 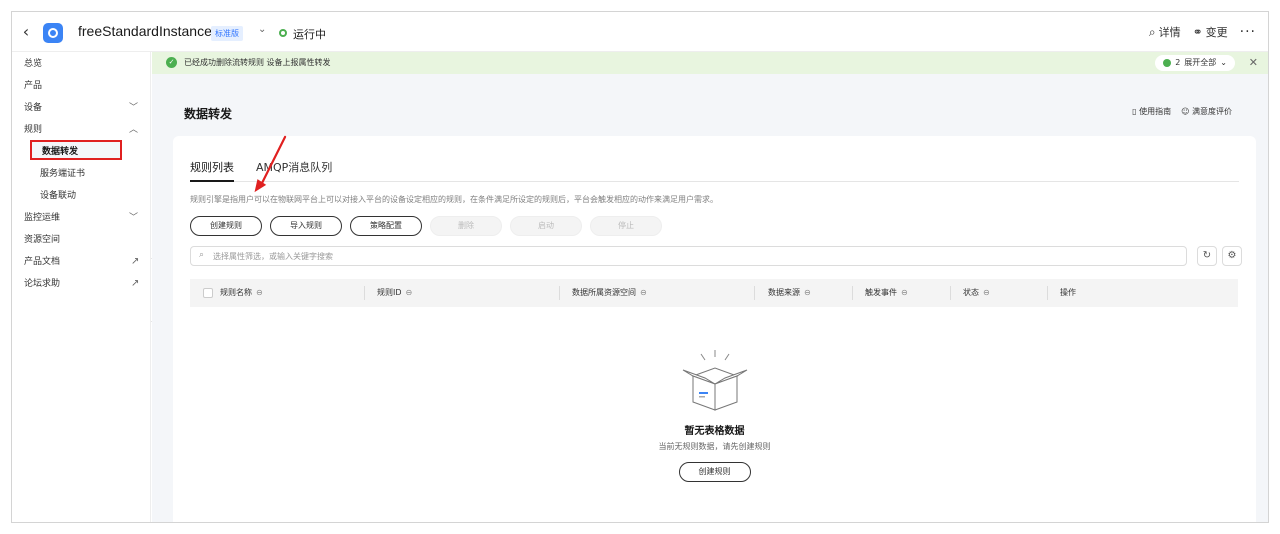 I want to click on column-label: 操作, so click(x=1068, y=292).